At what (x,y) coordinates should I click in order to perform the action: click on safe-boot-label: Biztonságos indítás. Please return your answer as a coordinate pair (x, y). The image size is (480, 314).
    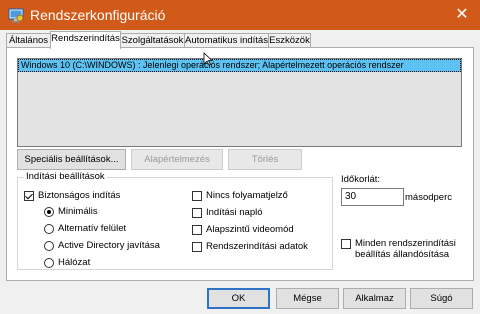
    Looking at the image, I should click on (79, 195).